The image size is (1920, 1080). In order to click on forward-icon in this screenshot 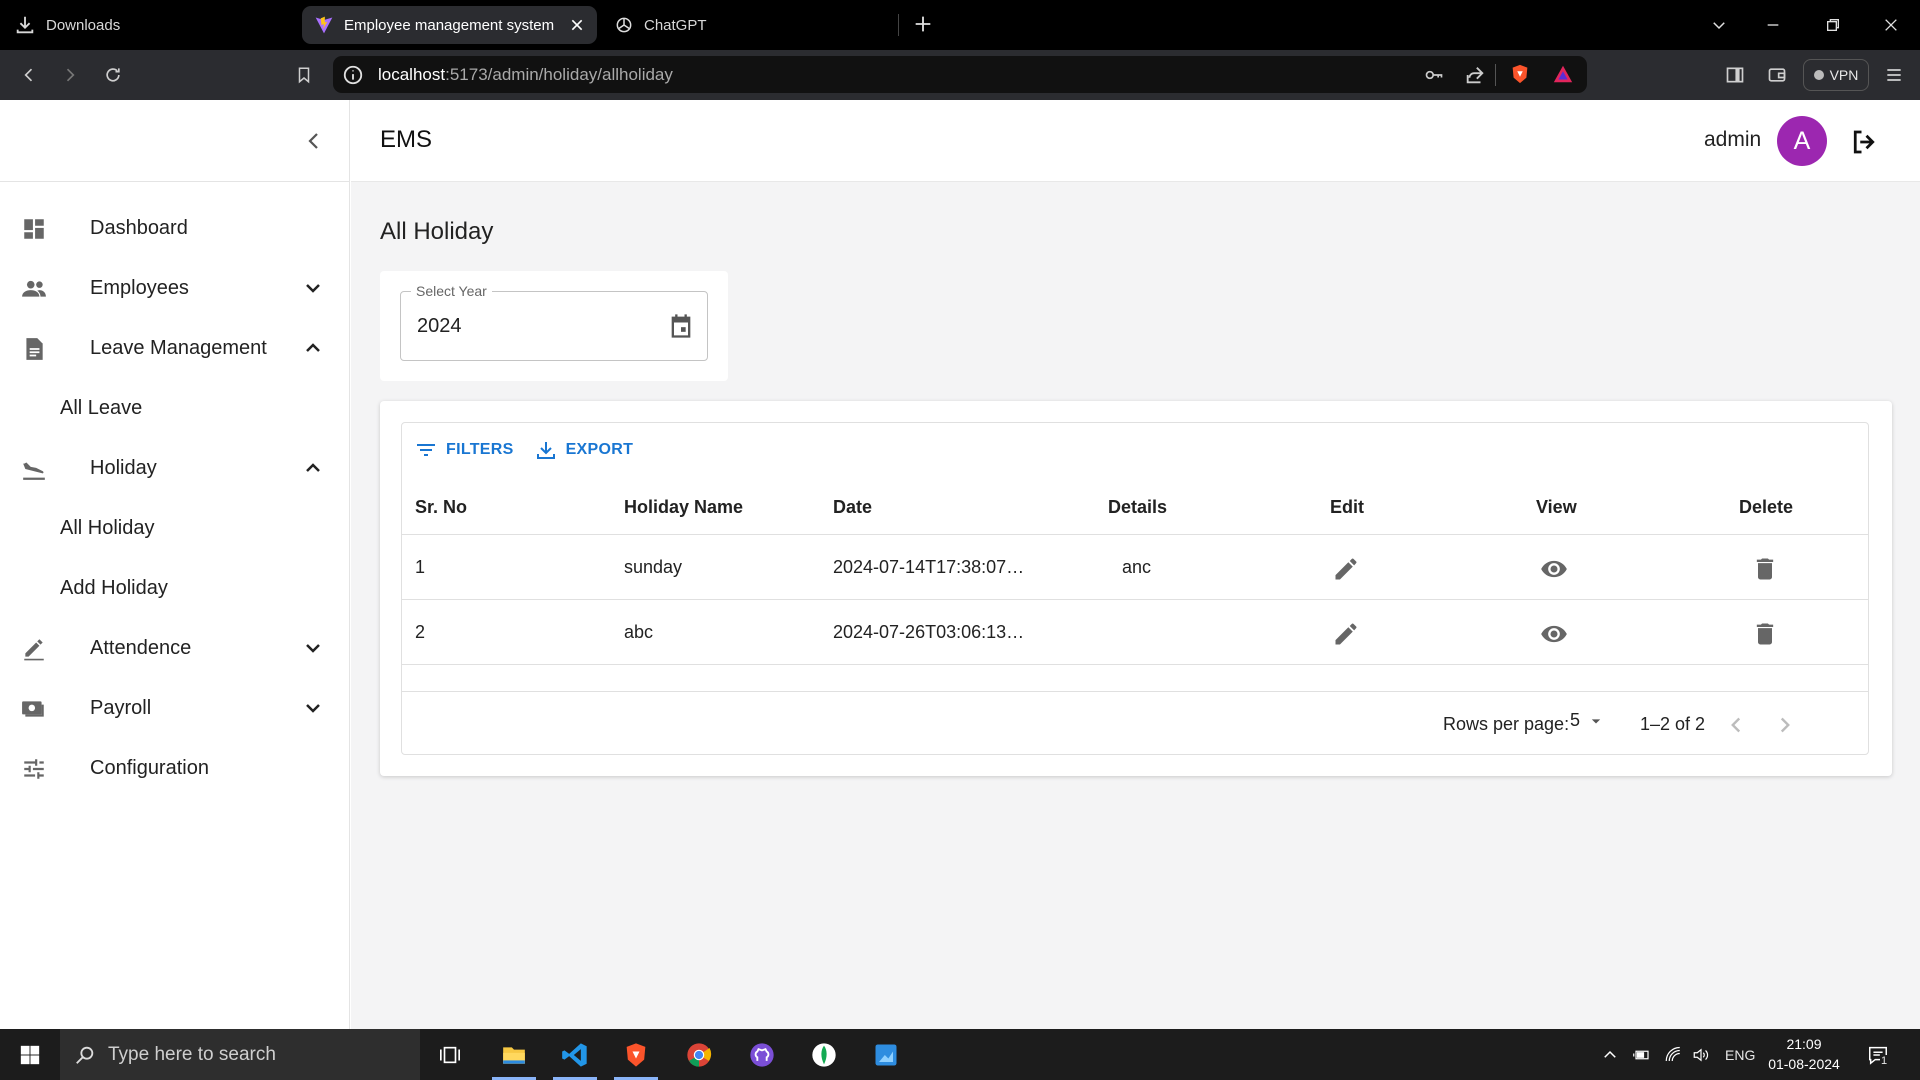, I will do `click(70, 75)`.